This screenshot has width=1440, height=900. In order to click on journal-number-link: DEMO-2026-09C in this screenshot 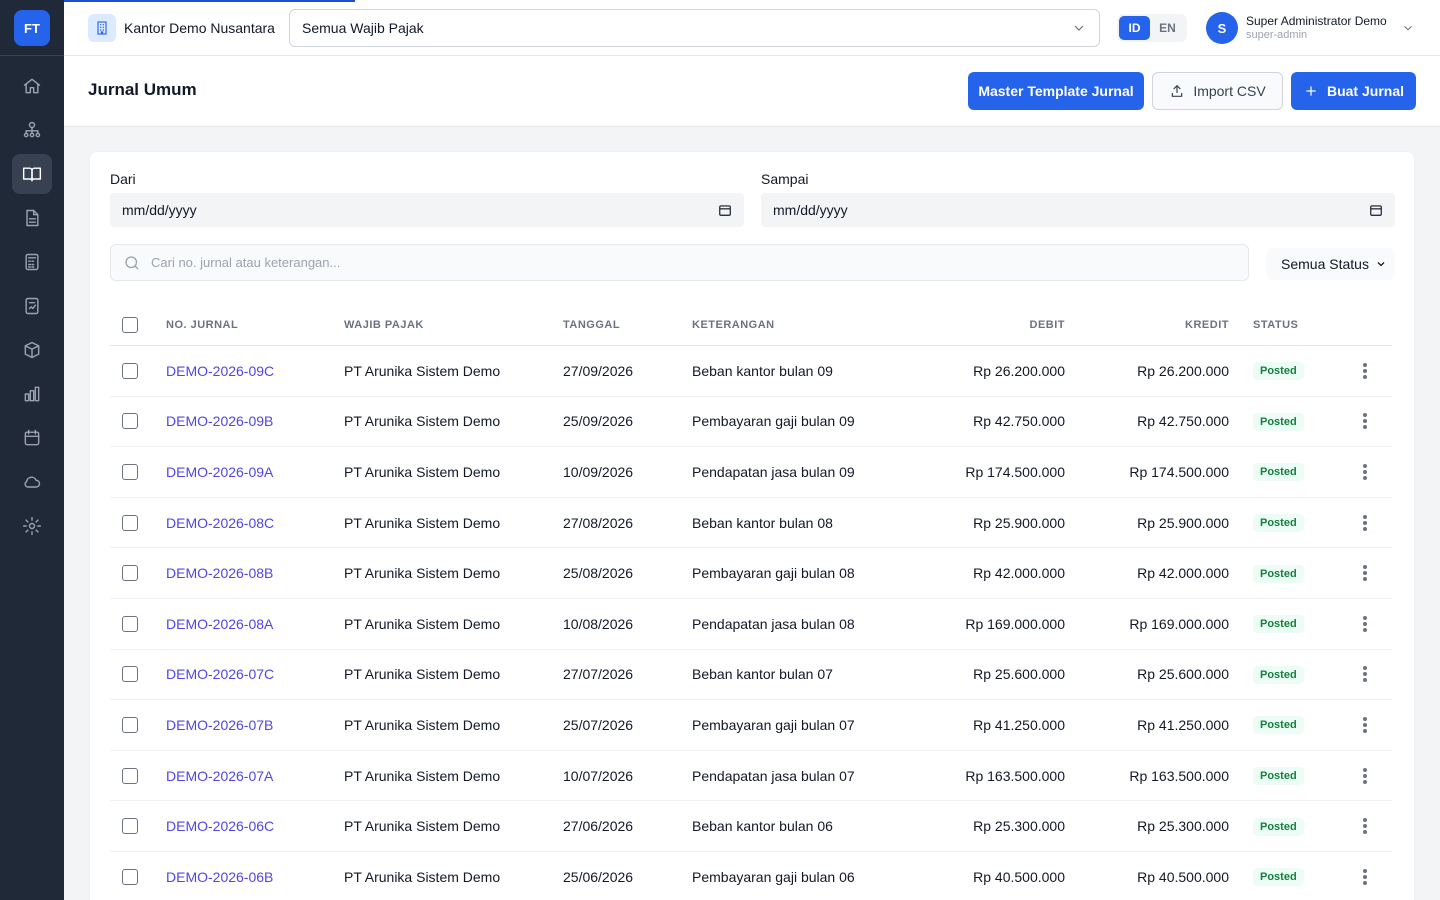, I will do `click(220, 371)`.